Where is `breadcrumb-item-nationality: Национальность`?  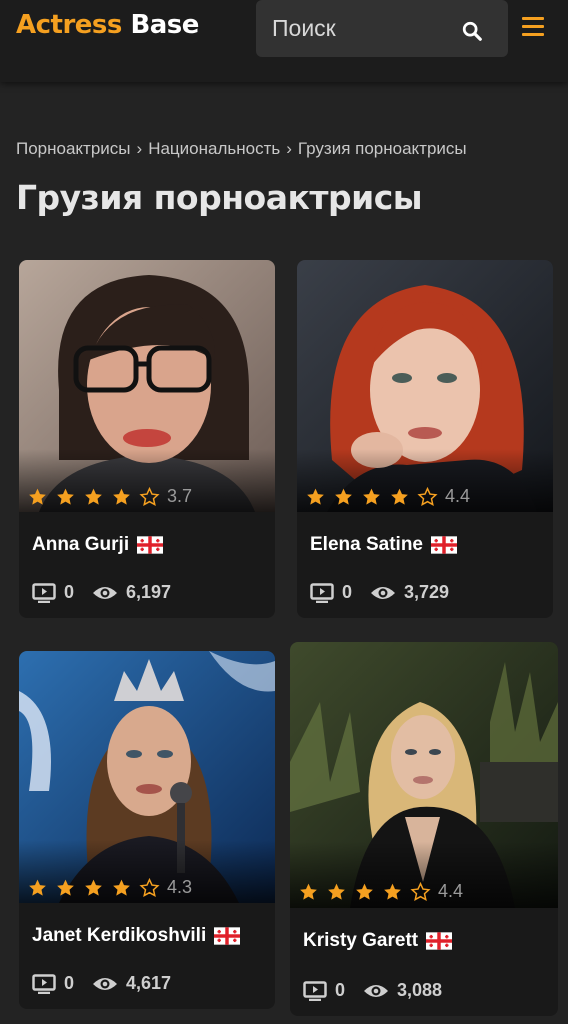
breadcrumb-item-nationality: Национальность is located at coordinates (214, 148).